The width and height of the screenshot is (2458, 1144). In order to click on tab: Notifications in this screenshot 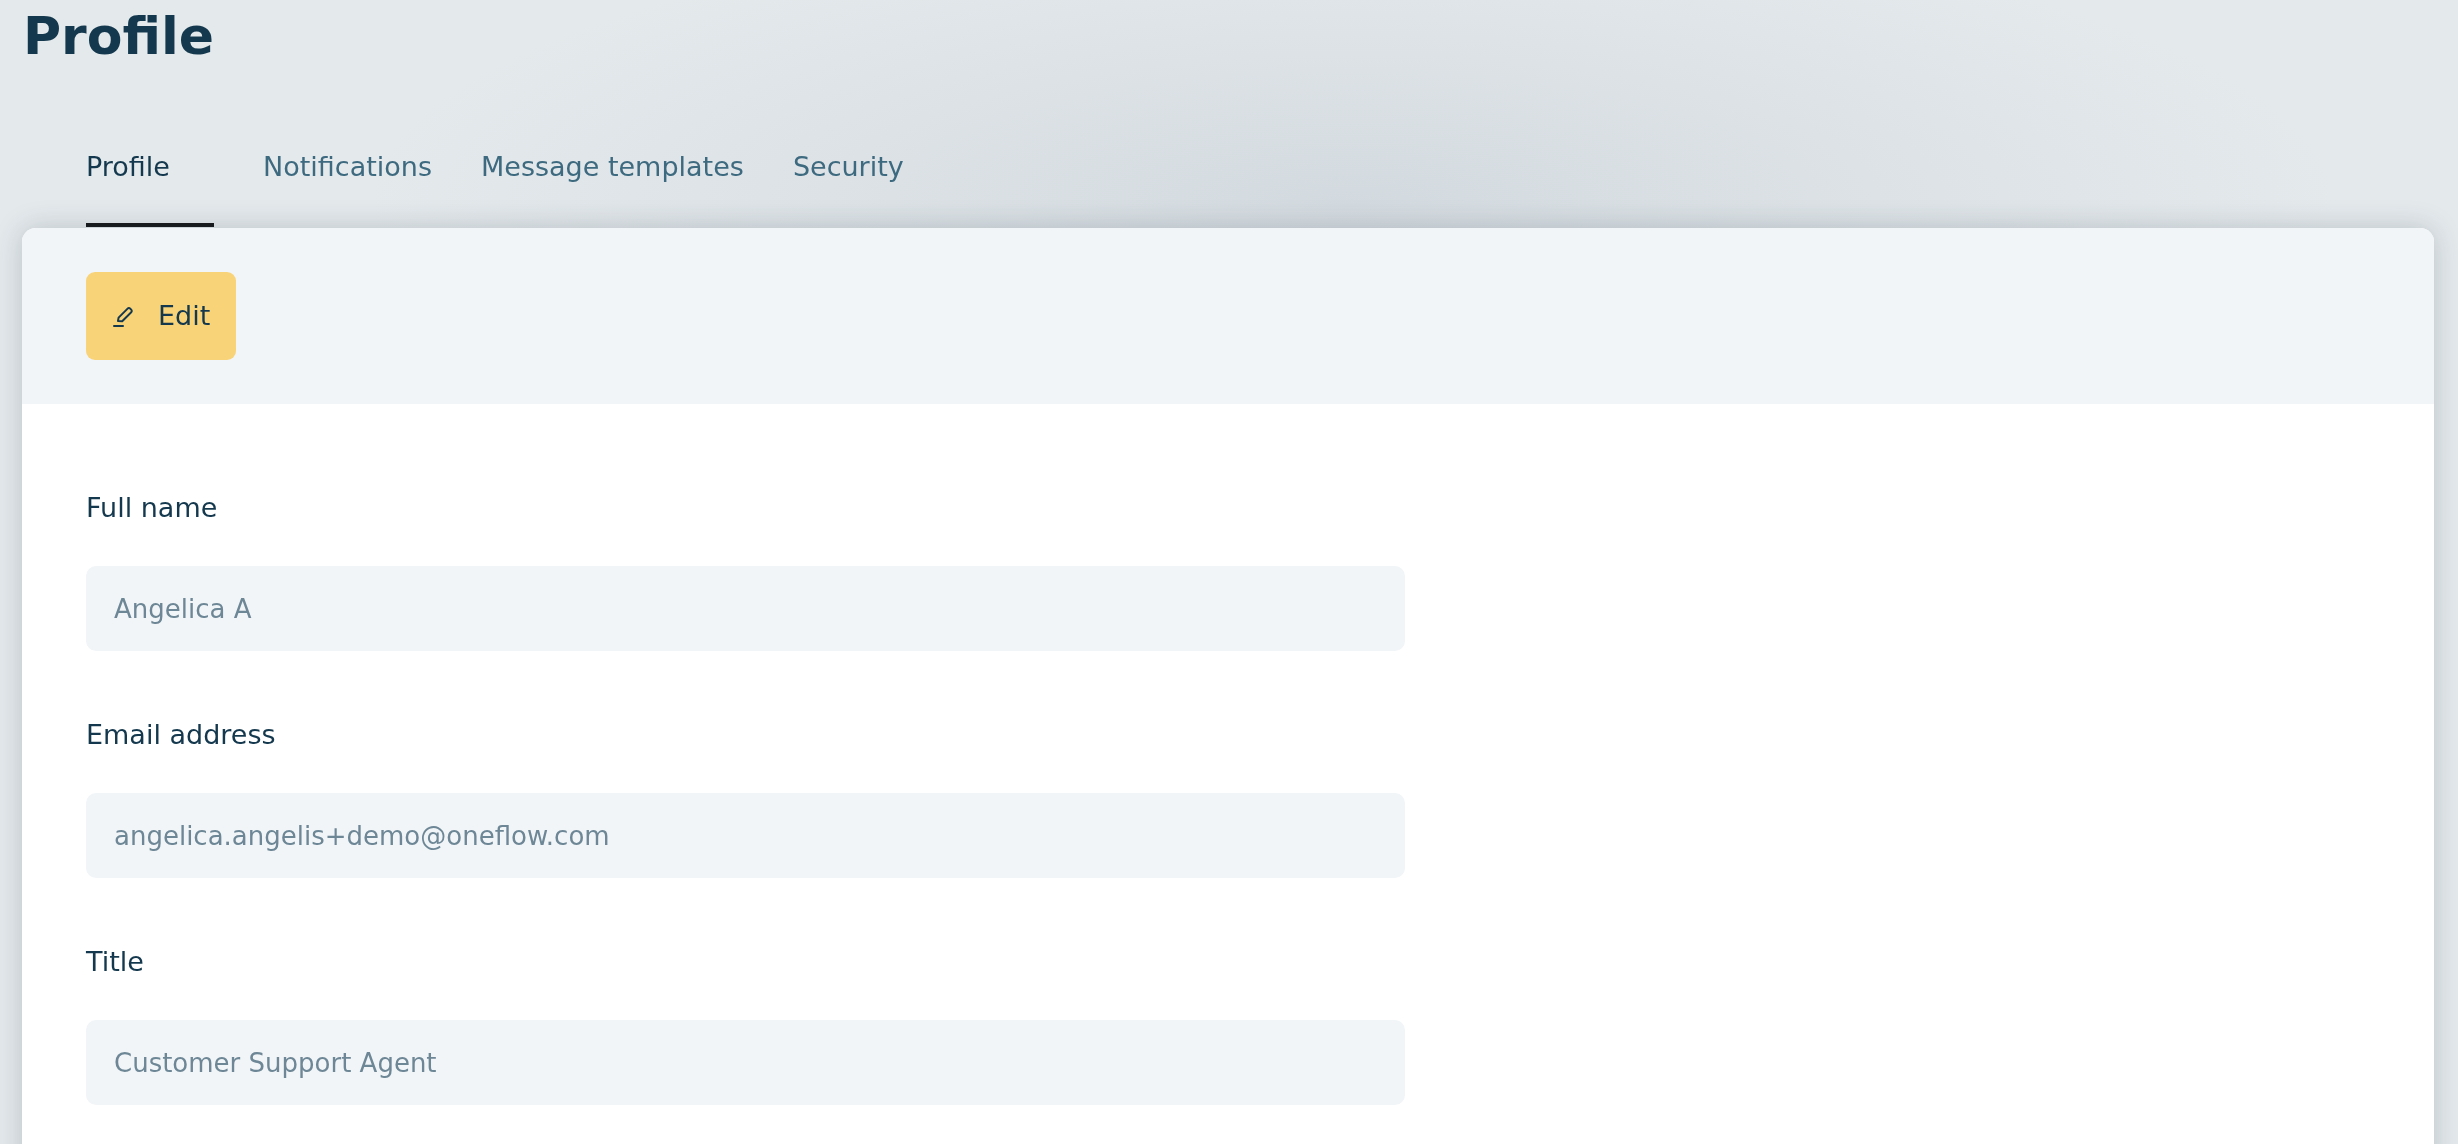, I will do `click(347, 178)`.